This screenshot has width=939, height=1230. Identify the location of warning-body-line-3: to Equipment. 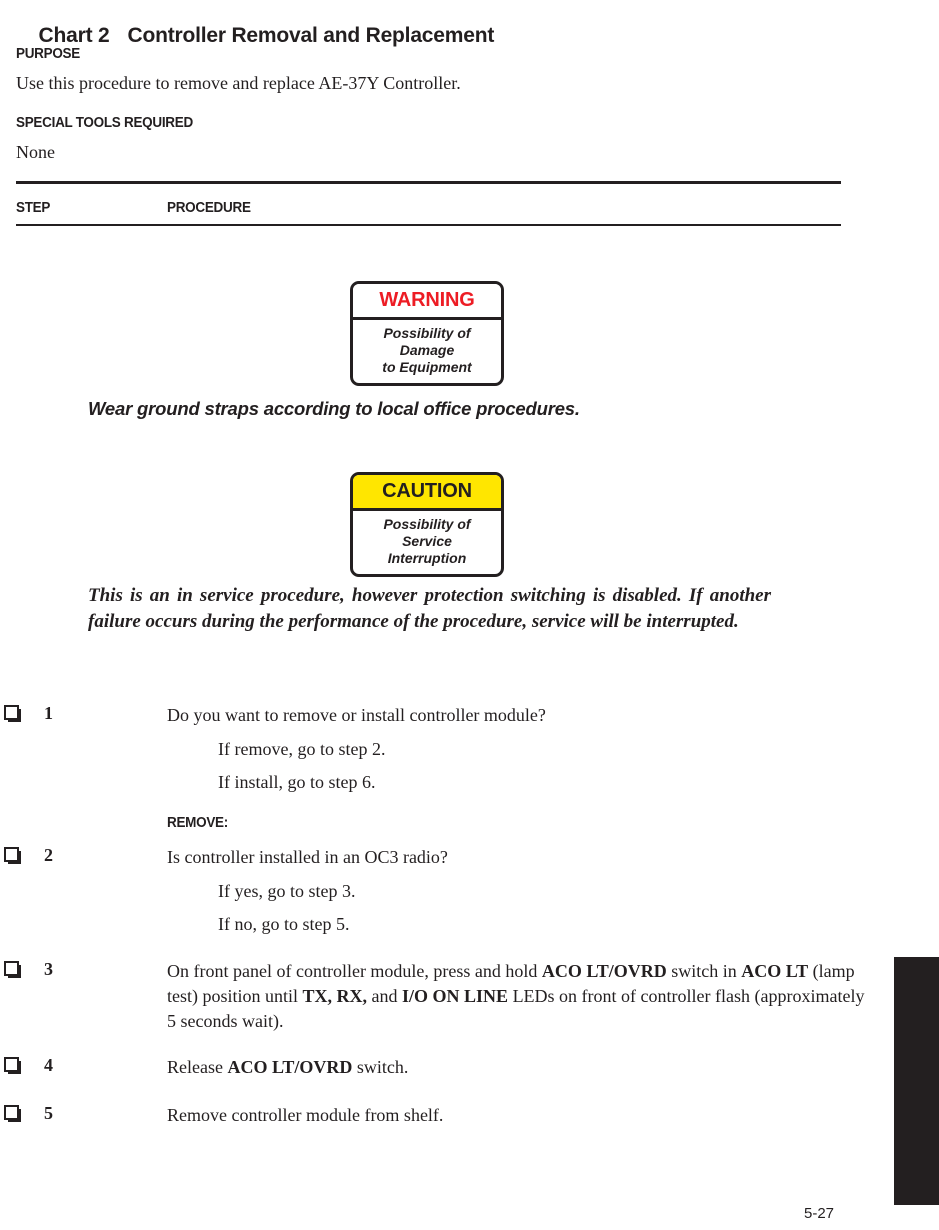
(427, 367).